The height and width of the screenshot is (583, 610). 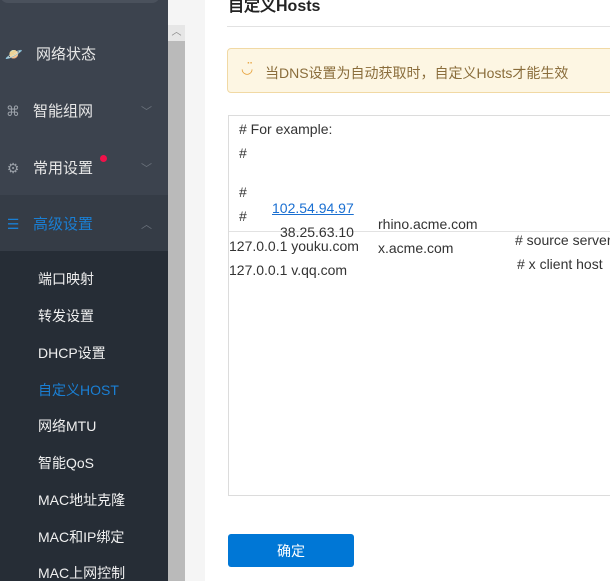 I want to click on submenu-mac-access: MAC上网控制, so click(x=81, y=573).